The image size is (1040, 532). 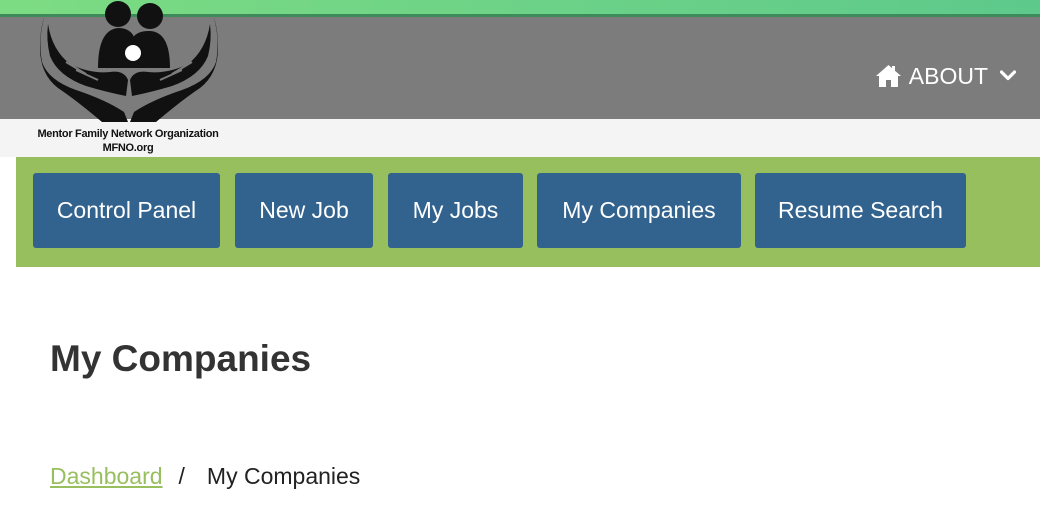 I want to click on breadcrumb: Dashboard / My Companies, so click(x=205, y=476).